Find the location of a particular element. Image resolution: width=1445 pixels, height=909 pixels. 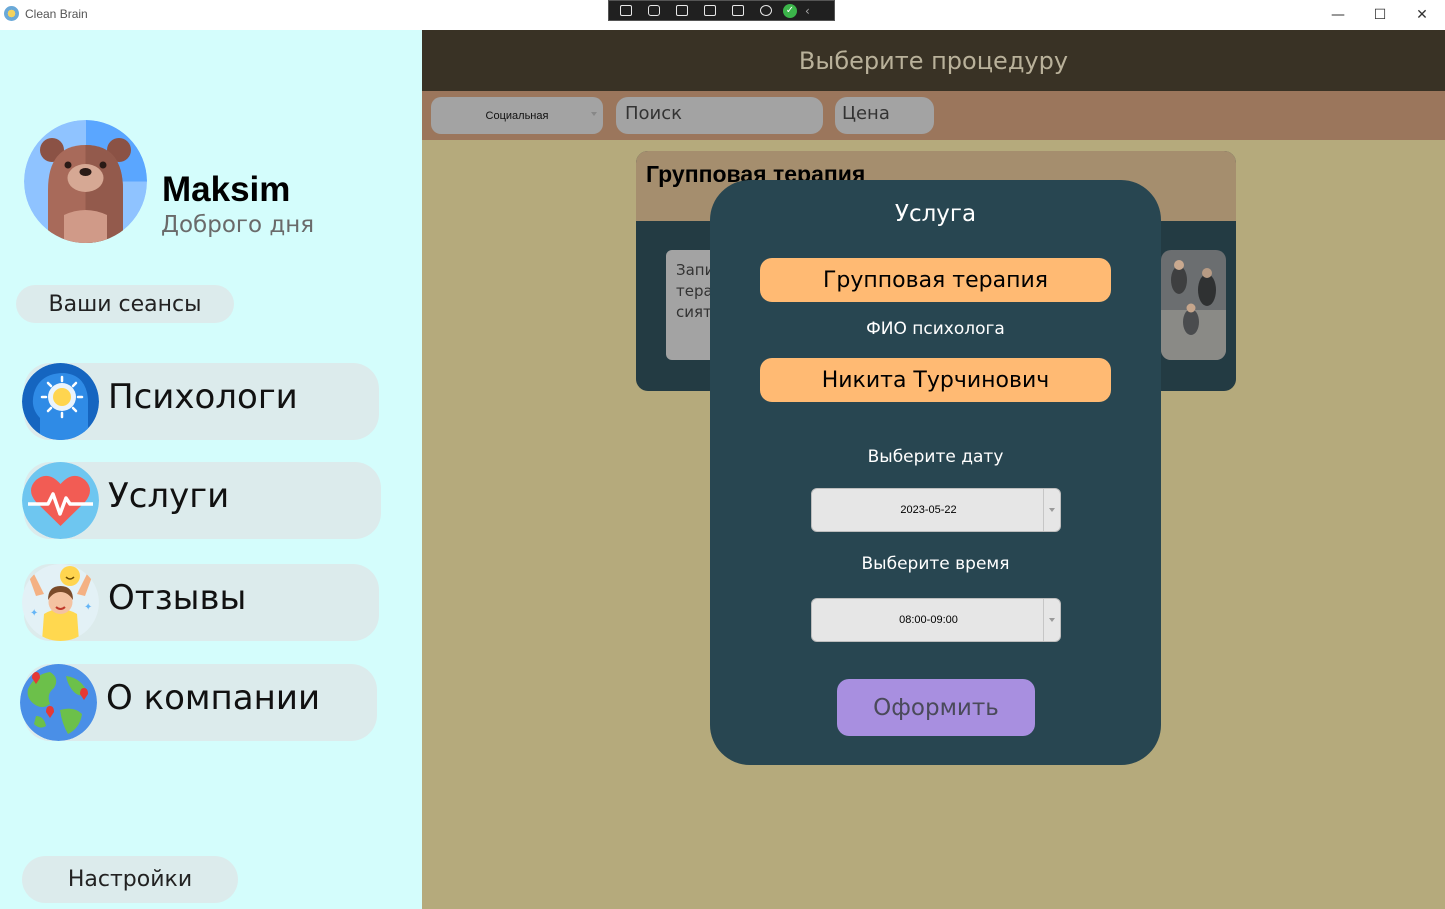

collapse-icon: ‹ is located at coordinates (807, 11).